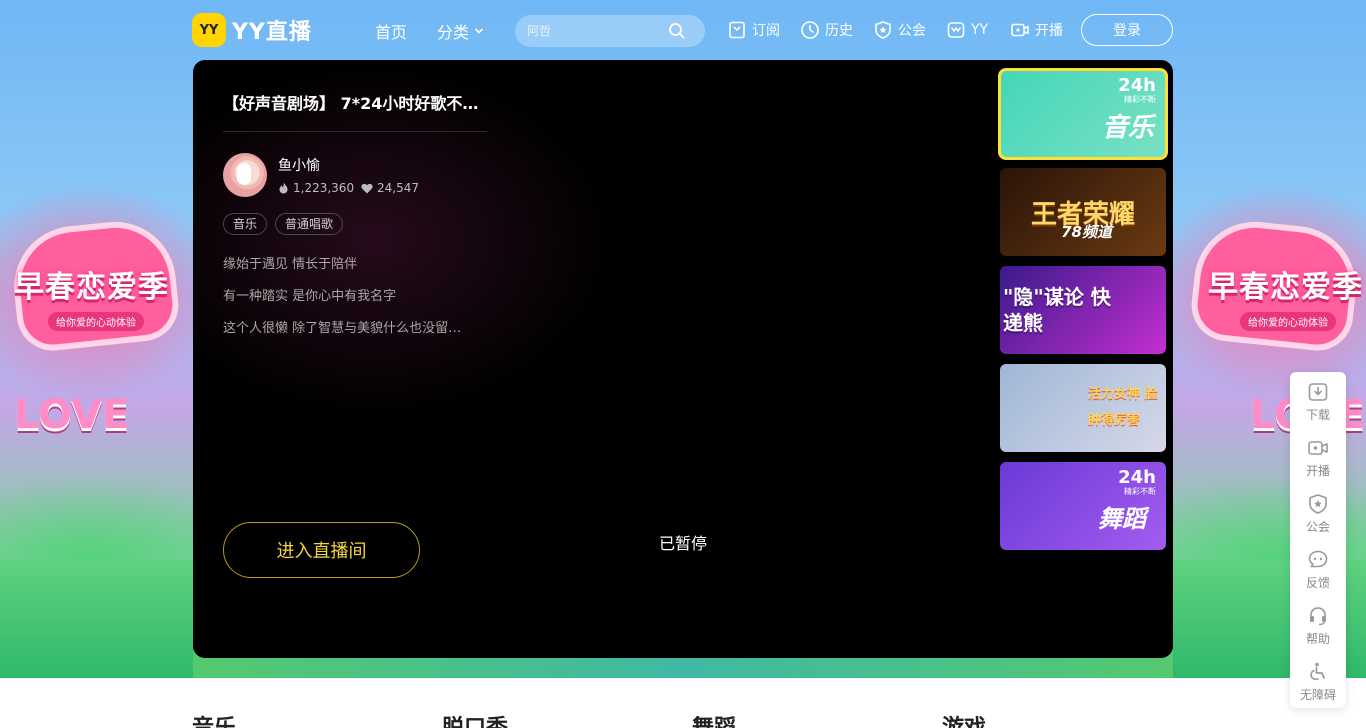 The image size is (1366, 728). I want to click on heart-icon, so click(367, 188).